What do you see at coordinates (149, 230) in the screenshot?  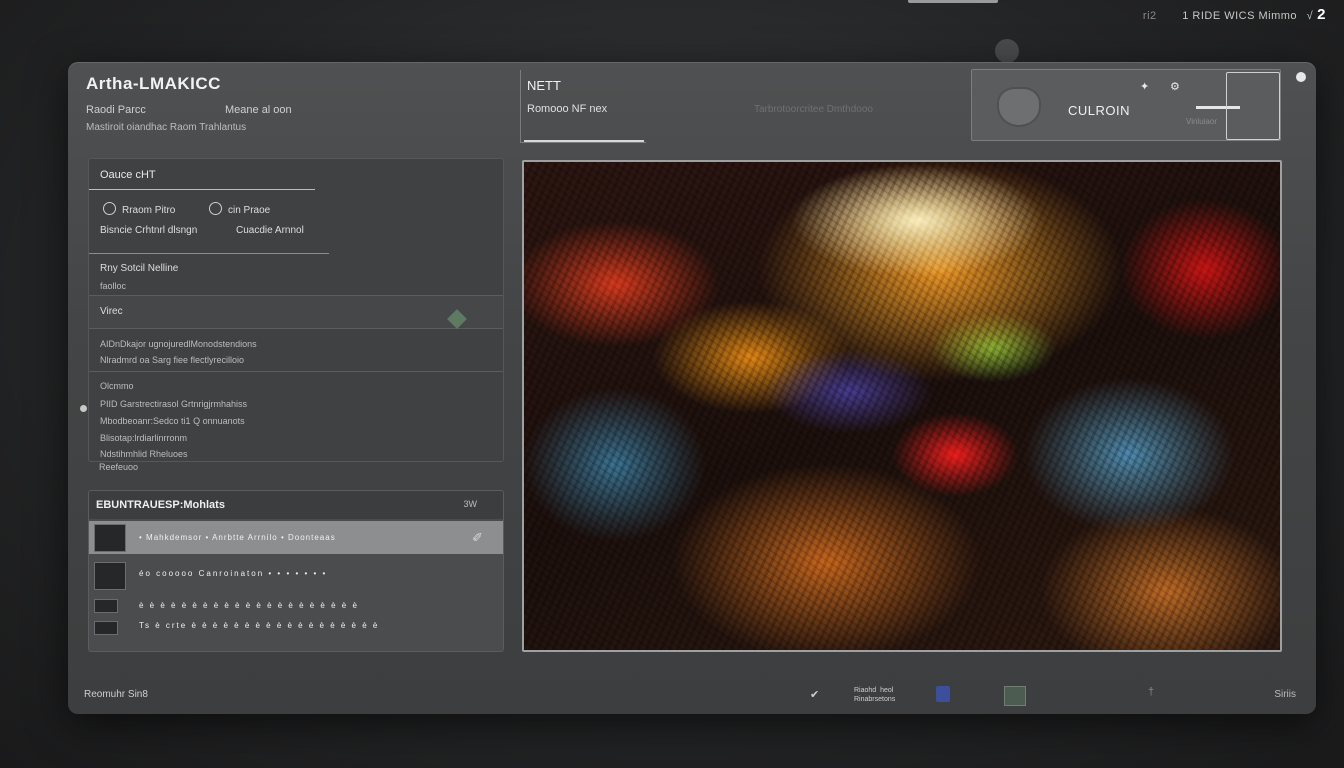 I see `option-row2-left: Bisncie Crhtnrl dlsngn` at bounding box center [149, 230].